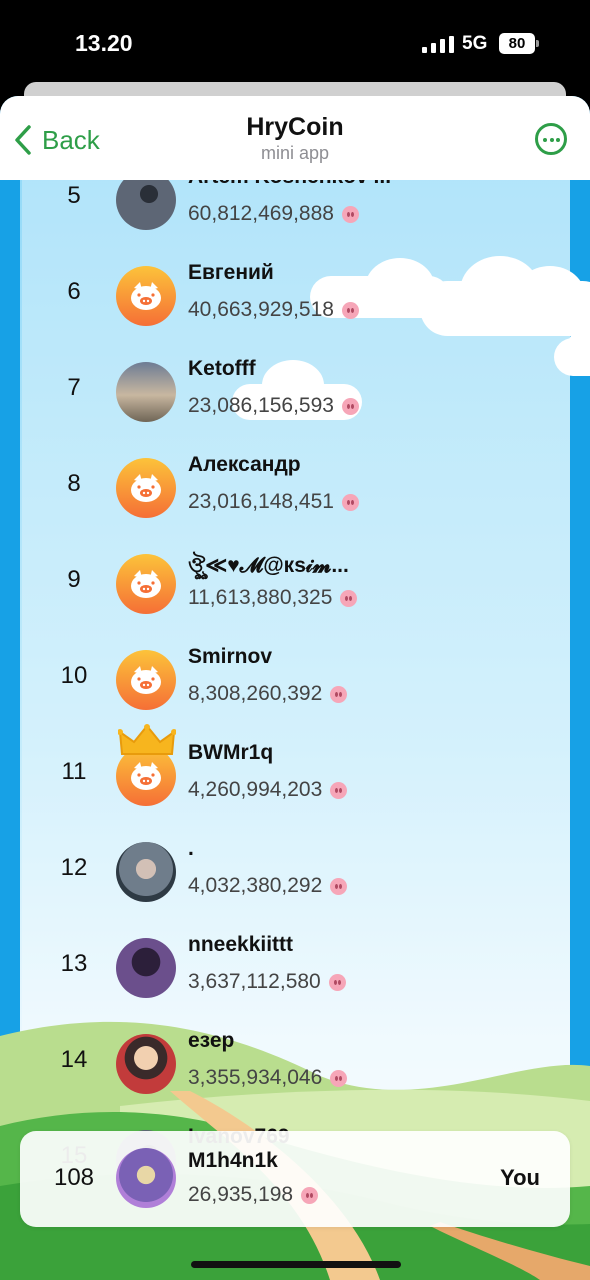 The image size is (590, 1280). What do you see at coordinates (295, 127) in the screenshot?
I see `app-title: HryCoin` at bounding box center [295, 127].